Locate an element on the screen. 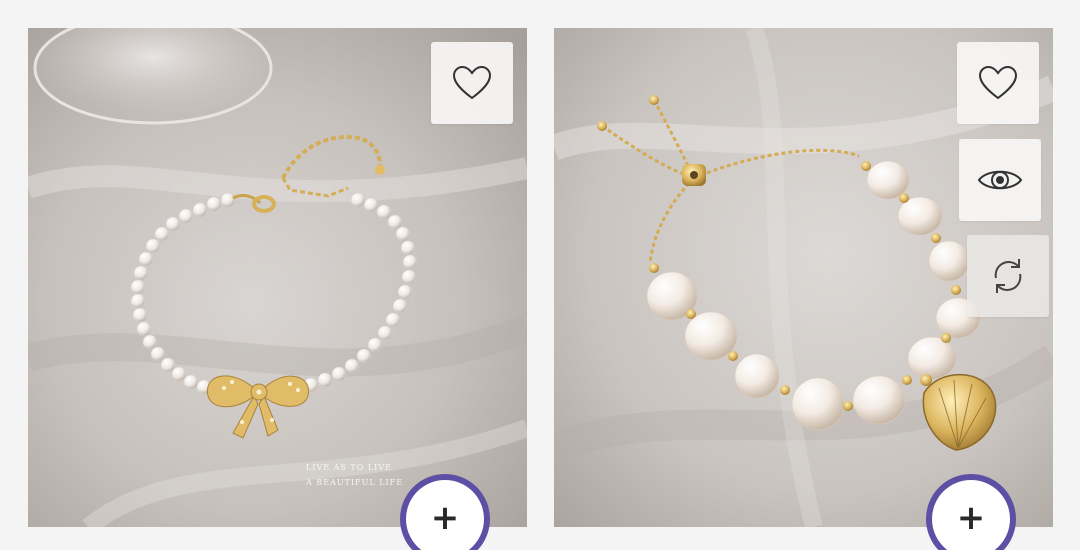 This screenshot has width=1080, height=550. image-watermark: LIVE AS TO LIVE A BEAUTIFUL LIFE is located at coordinates (354, 475).